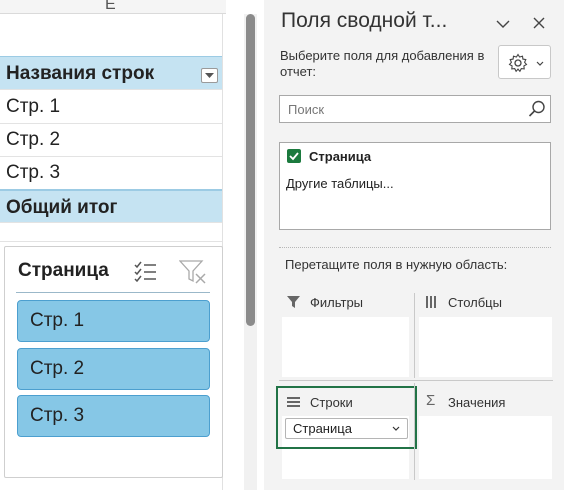  I want to click on search-icon, so click(537, 109).